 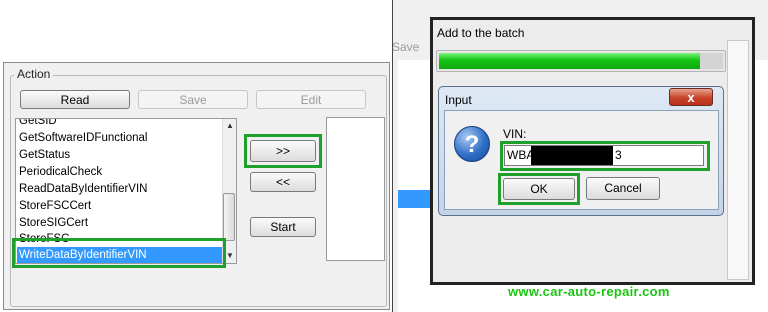 What do you see at coordinates (229, 217) in the screenshot?
I see `scrollbar-thumb` at bounding box center [229, 217].